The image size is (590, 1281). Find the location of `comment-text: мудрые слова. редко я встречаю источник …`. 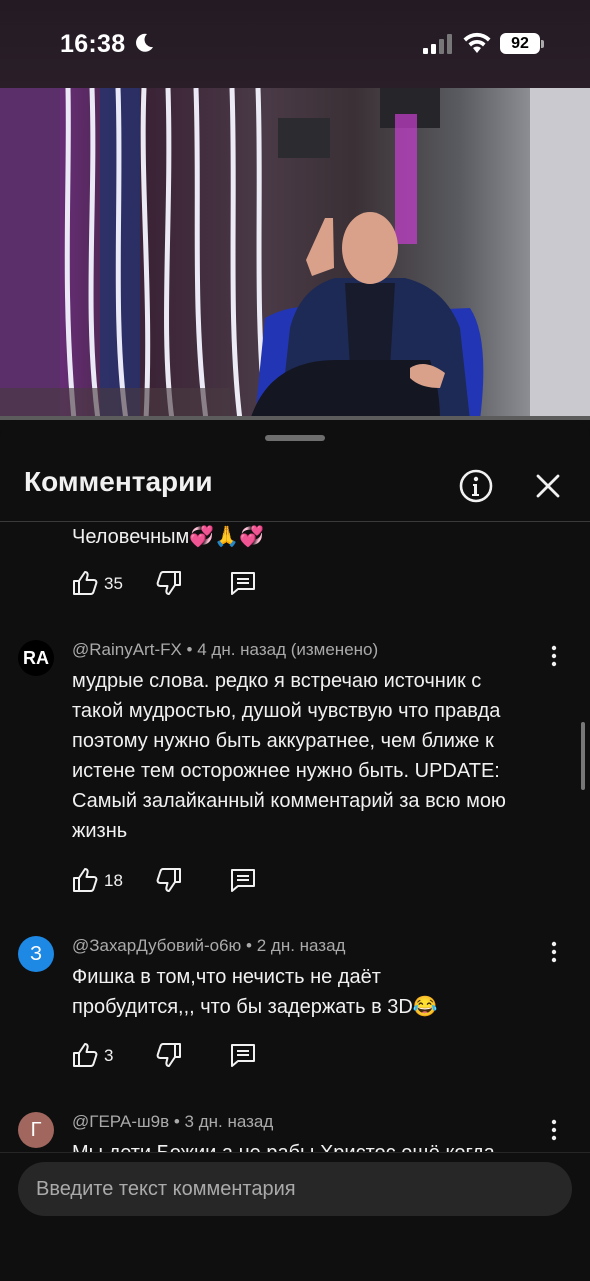

comment-text: мудрые слова. редко я встречаю источник … is located at coordinates (317, 756).